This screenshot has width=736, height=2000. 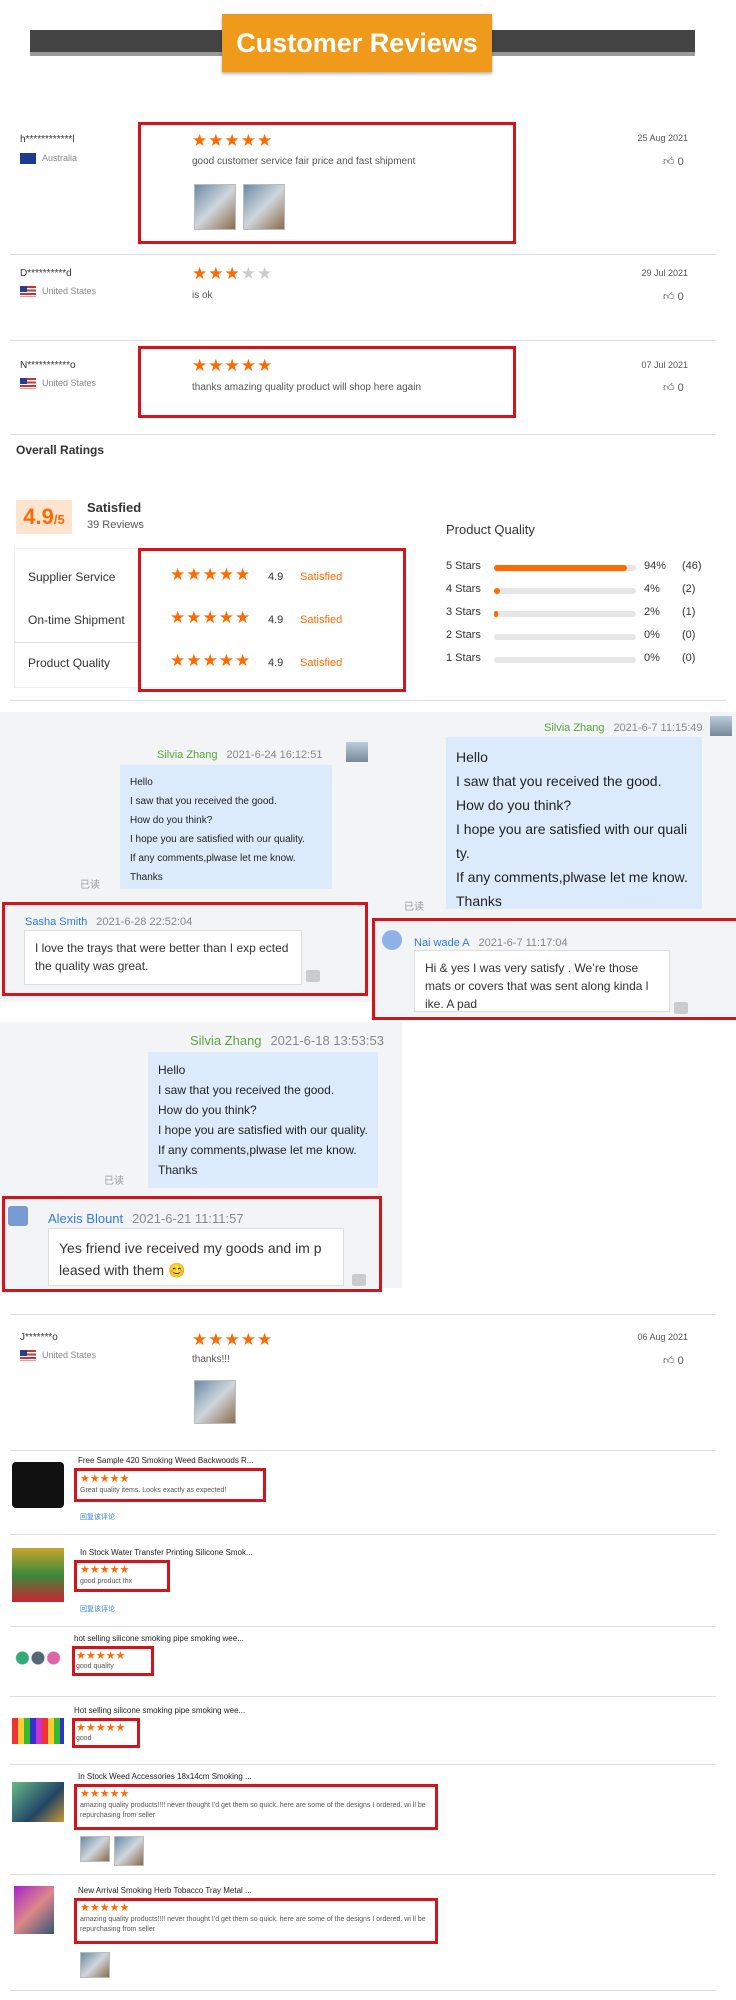 I want to click on chat-header: Alexis Blount 2021-6-21 11:11:57, so click(x=146, y=1218).